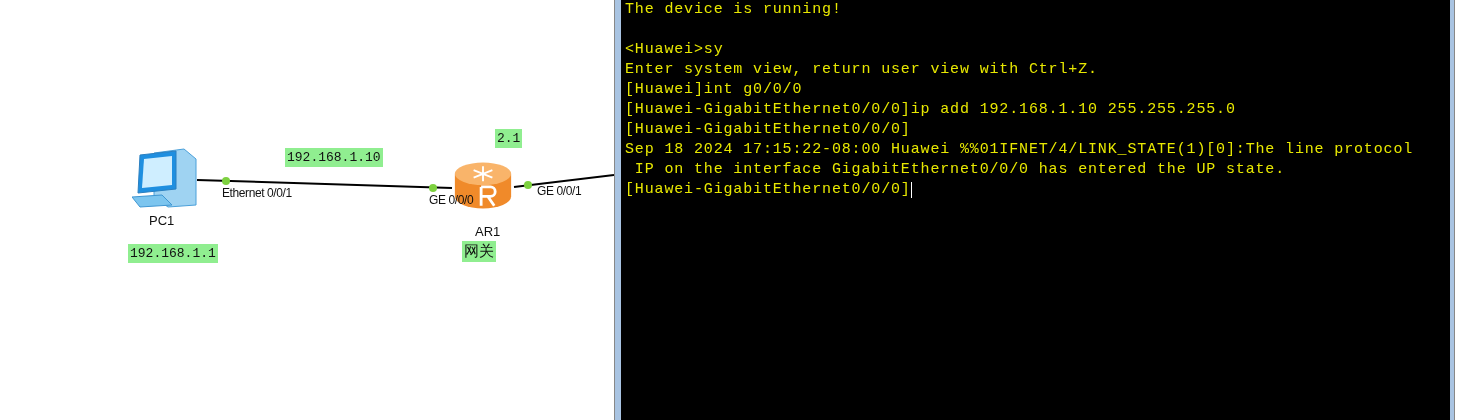 The image size is (1467, 420). Describe the element at coordinates (162, 220) in the screenshot. I see `device-name: PC1` at that location.